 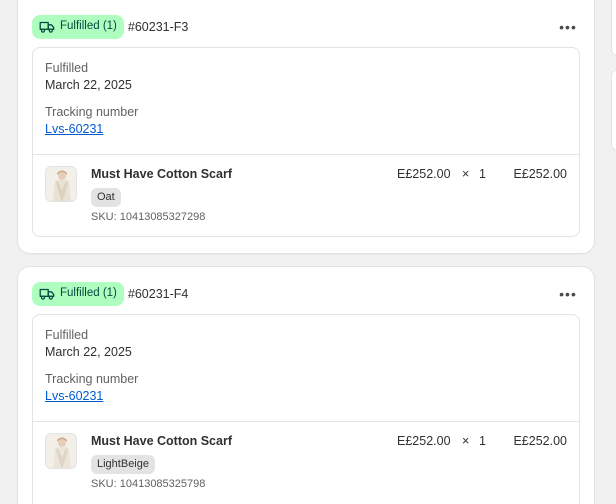 What do you see at coordinates (123, 464) in the screenshot?
I see `variant-badge: LightBeige` at bounding box center [123, 464].